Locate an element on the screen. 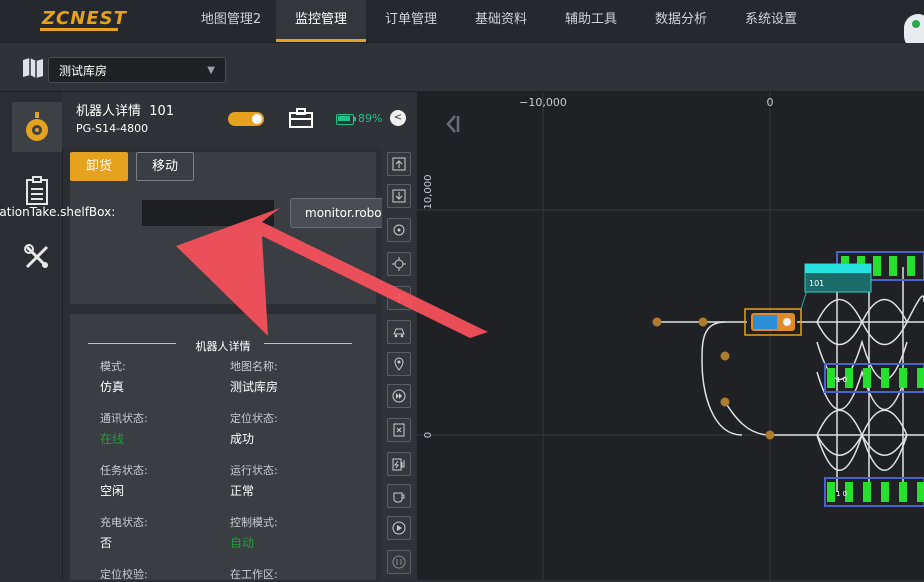  wrench-screwdriver-icon is located at coordinates (36, 256).